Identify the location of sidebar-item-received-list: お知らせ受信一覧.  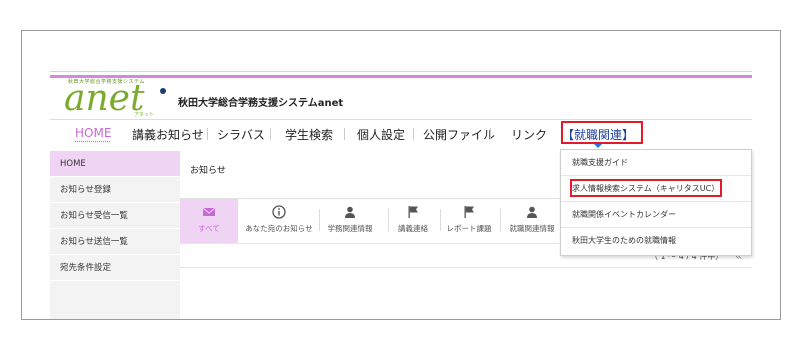
(115, 216).